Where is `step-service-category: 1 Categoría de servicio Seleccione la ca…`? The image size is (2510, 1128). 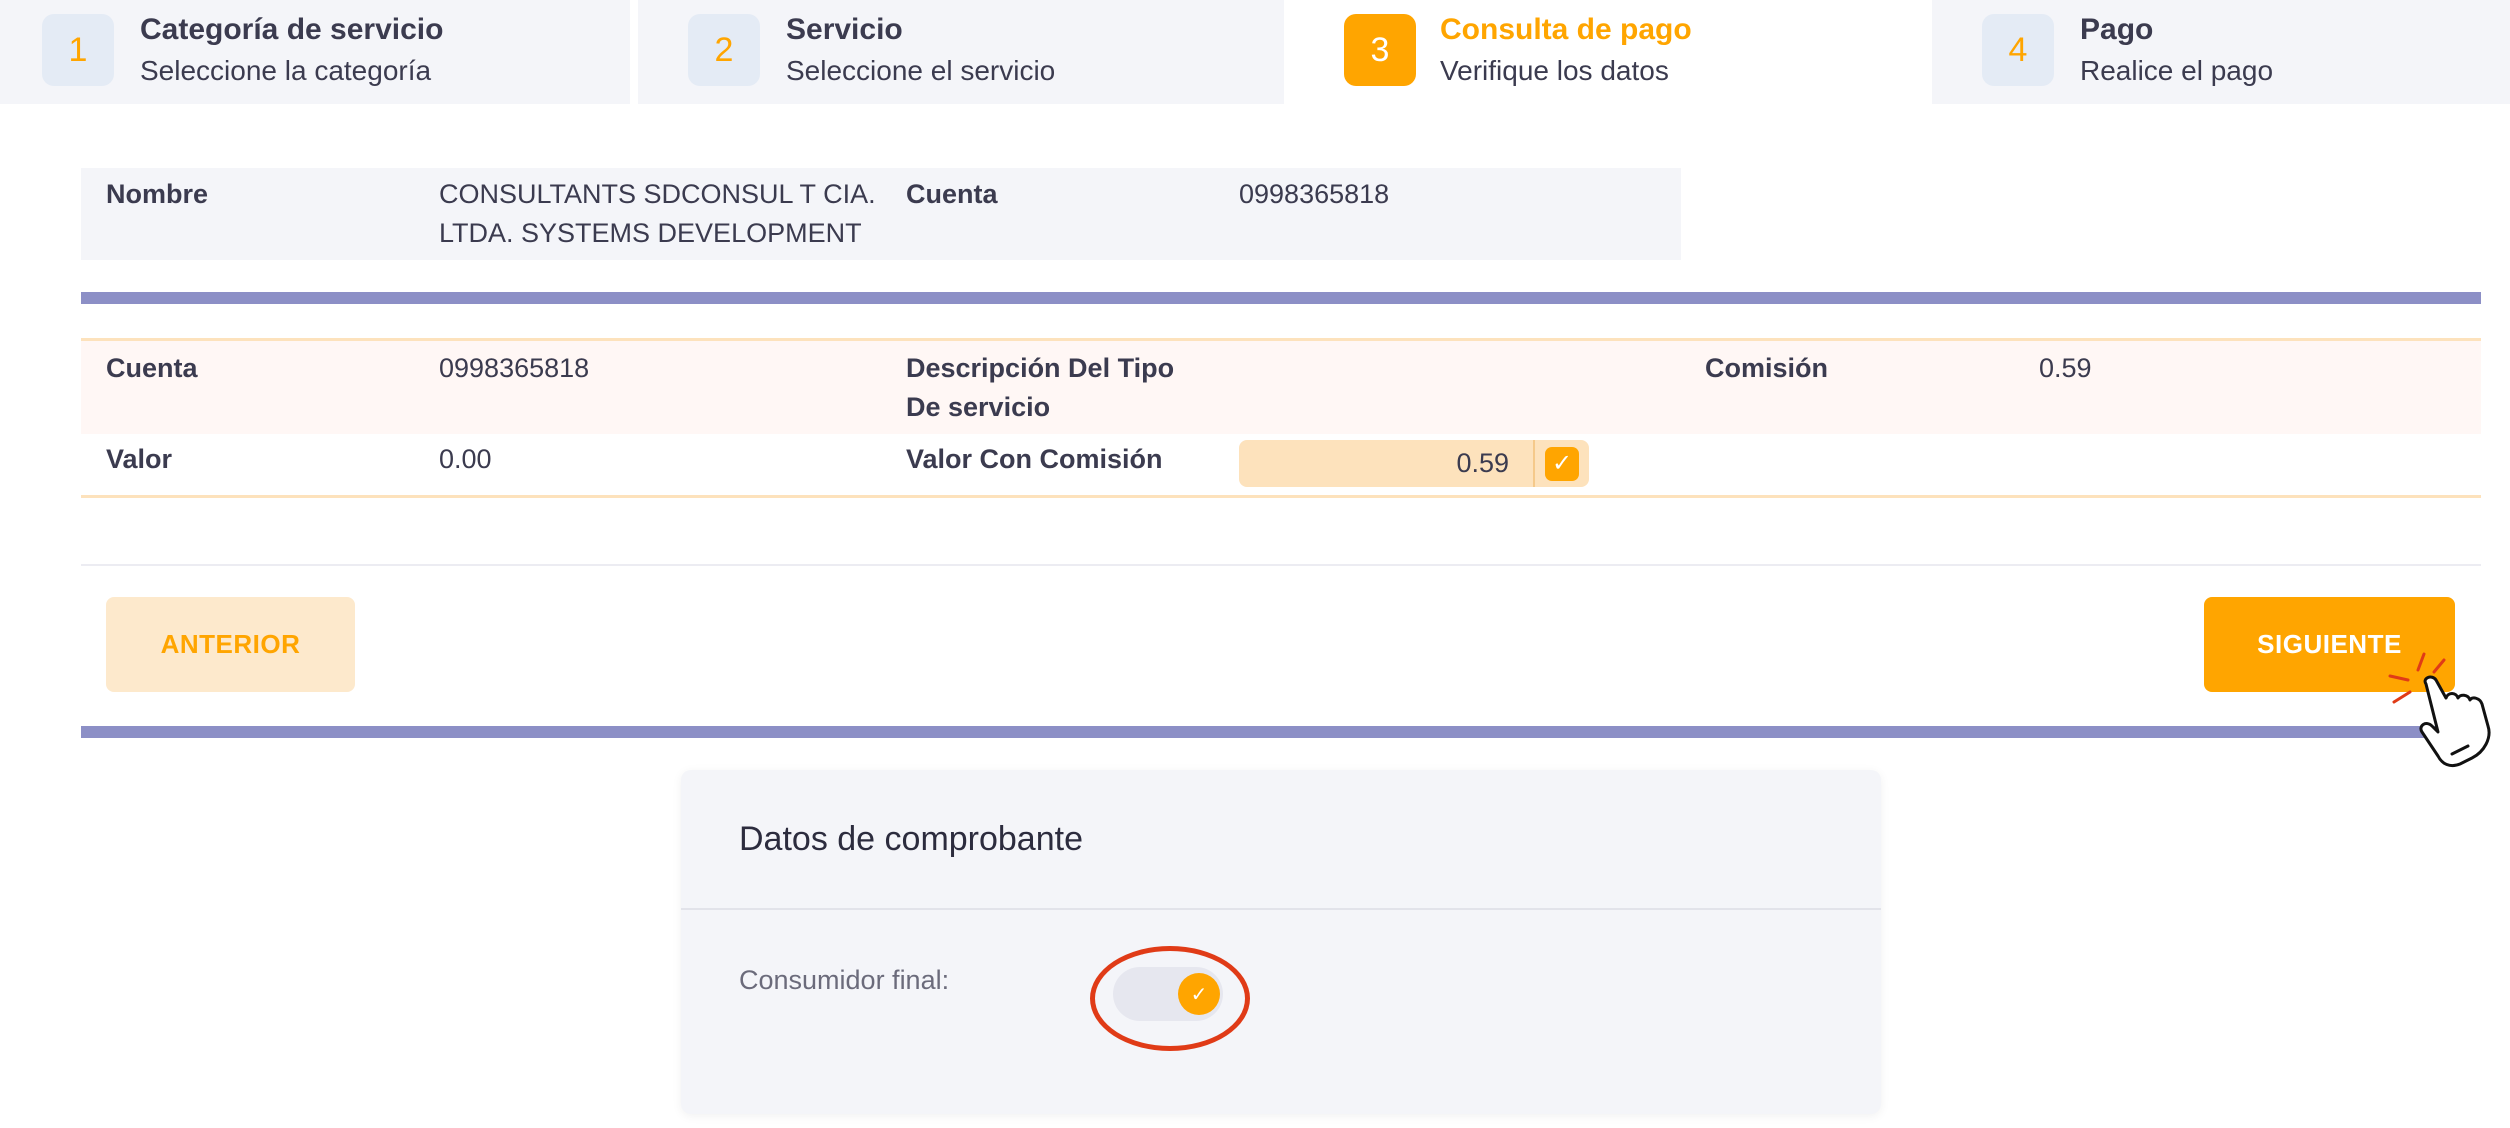 step-service-category: 1 Categoría de servicio Seleccione la ca… is located at coordinates (315, 52).